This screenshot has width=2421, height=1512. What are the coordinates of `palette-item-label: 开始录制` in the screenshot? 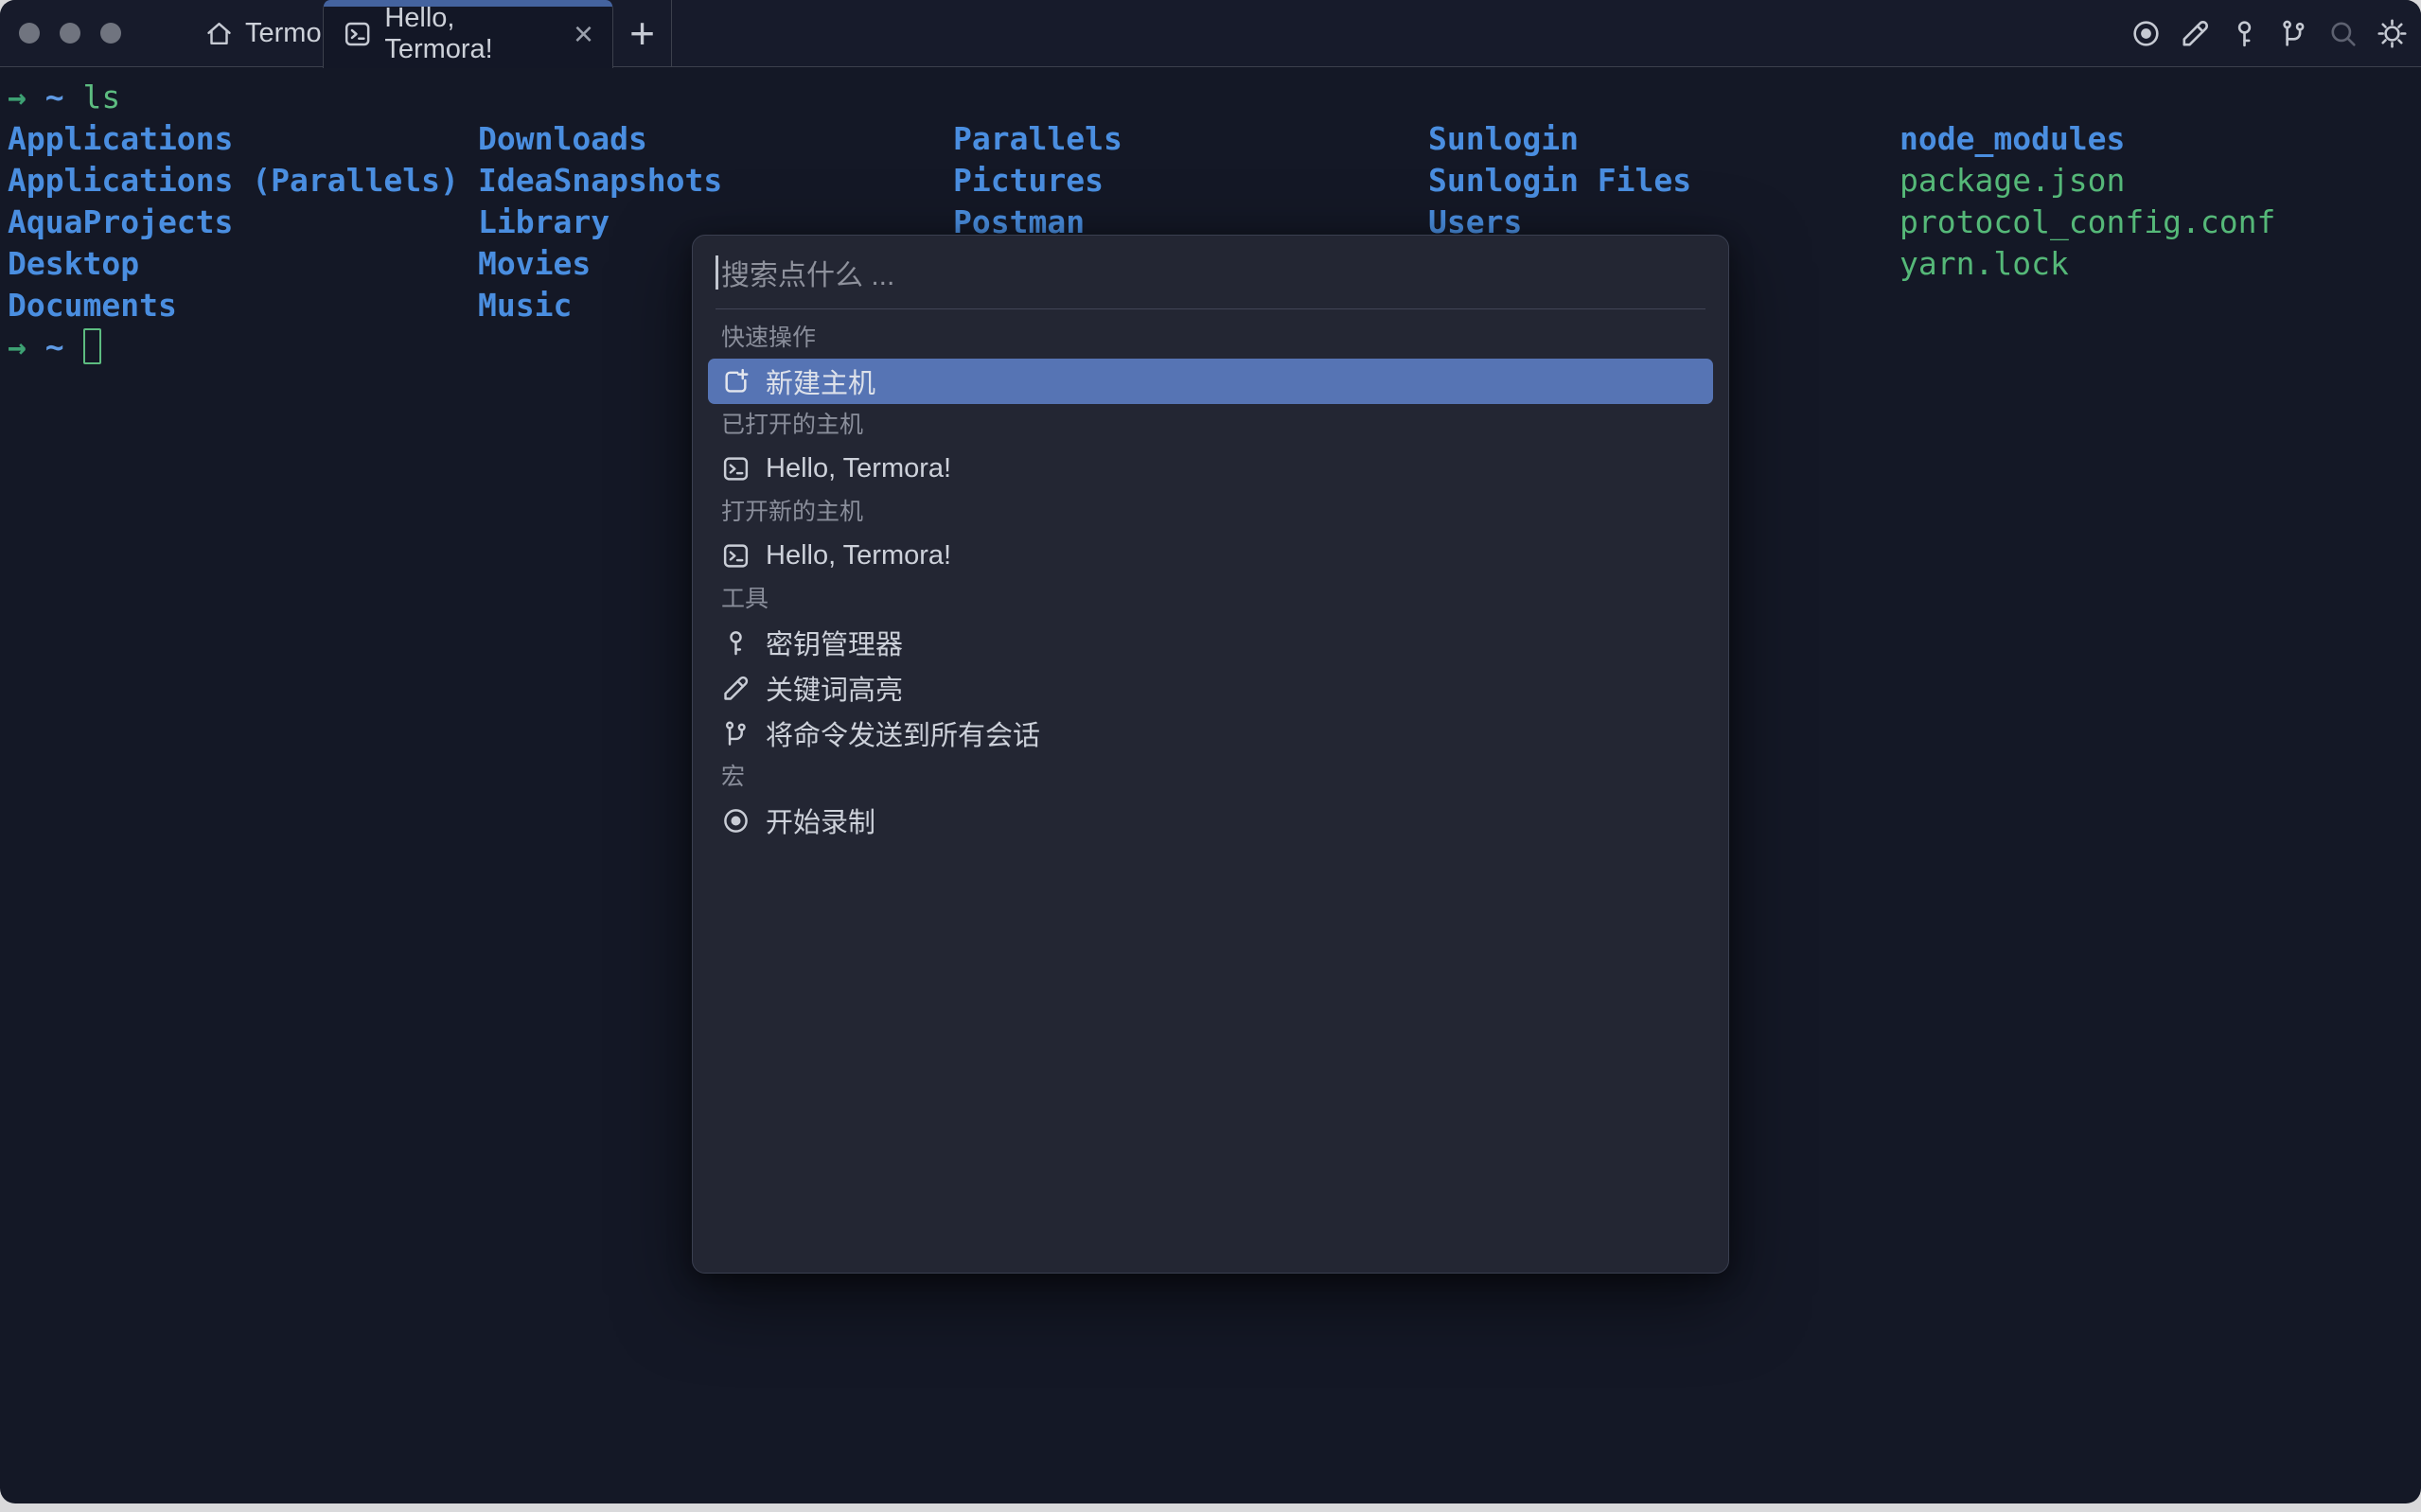 It's located at (821, 823).